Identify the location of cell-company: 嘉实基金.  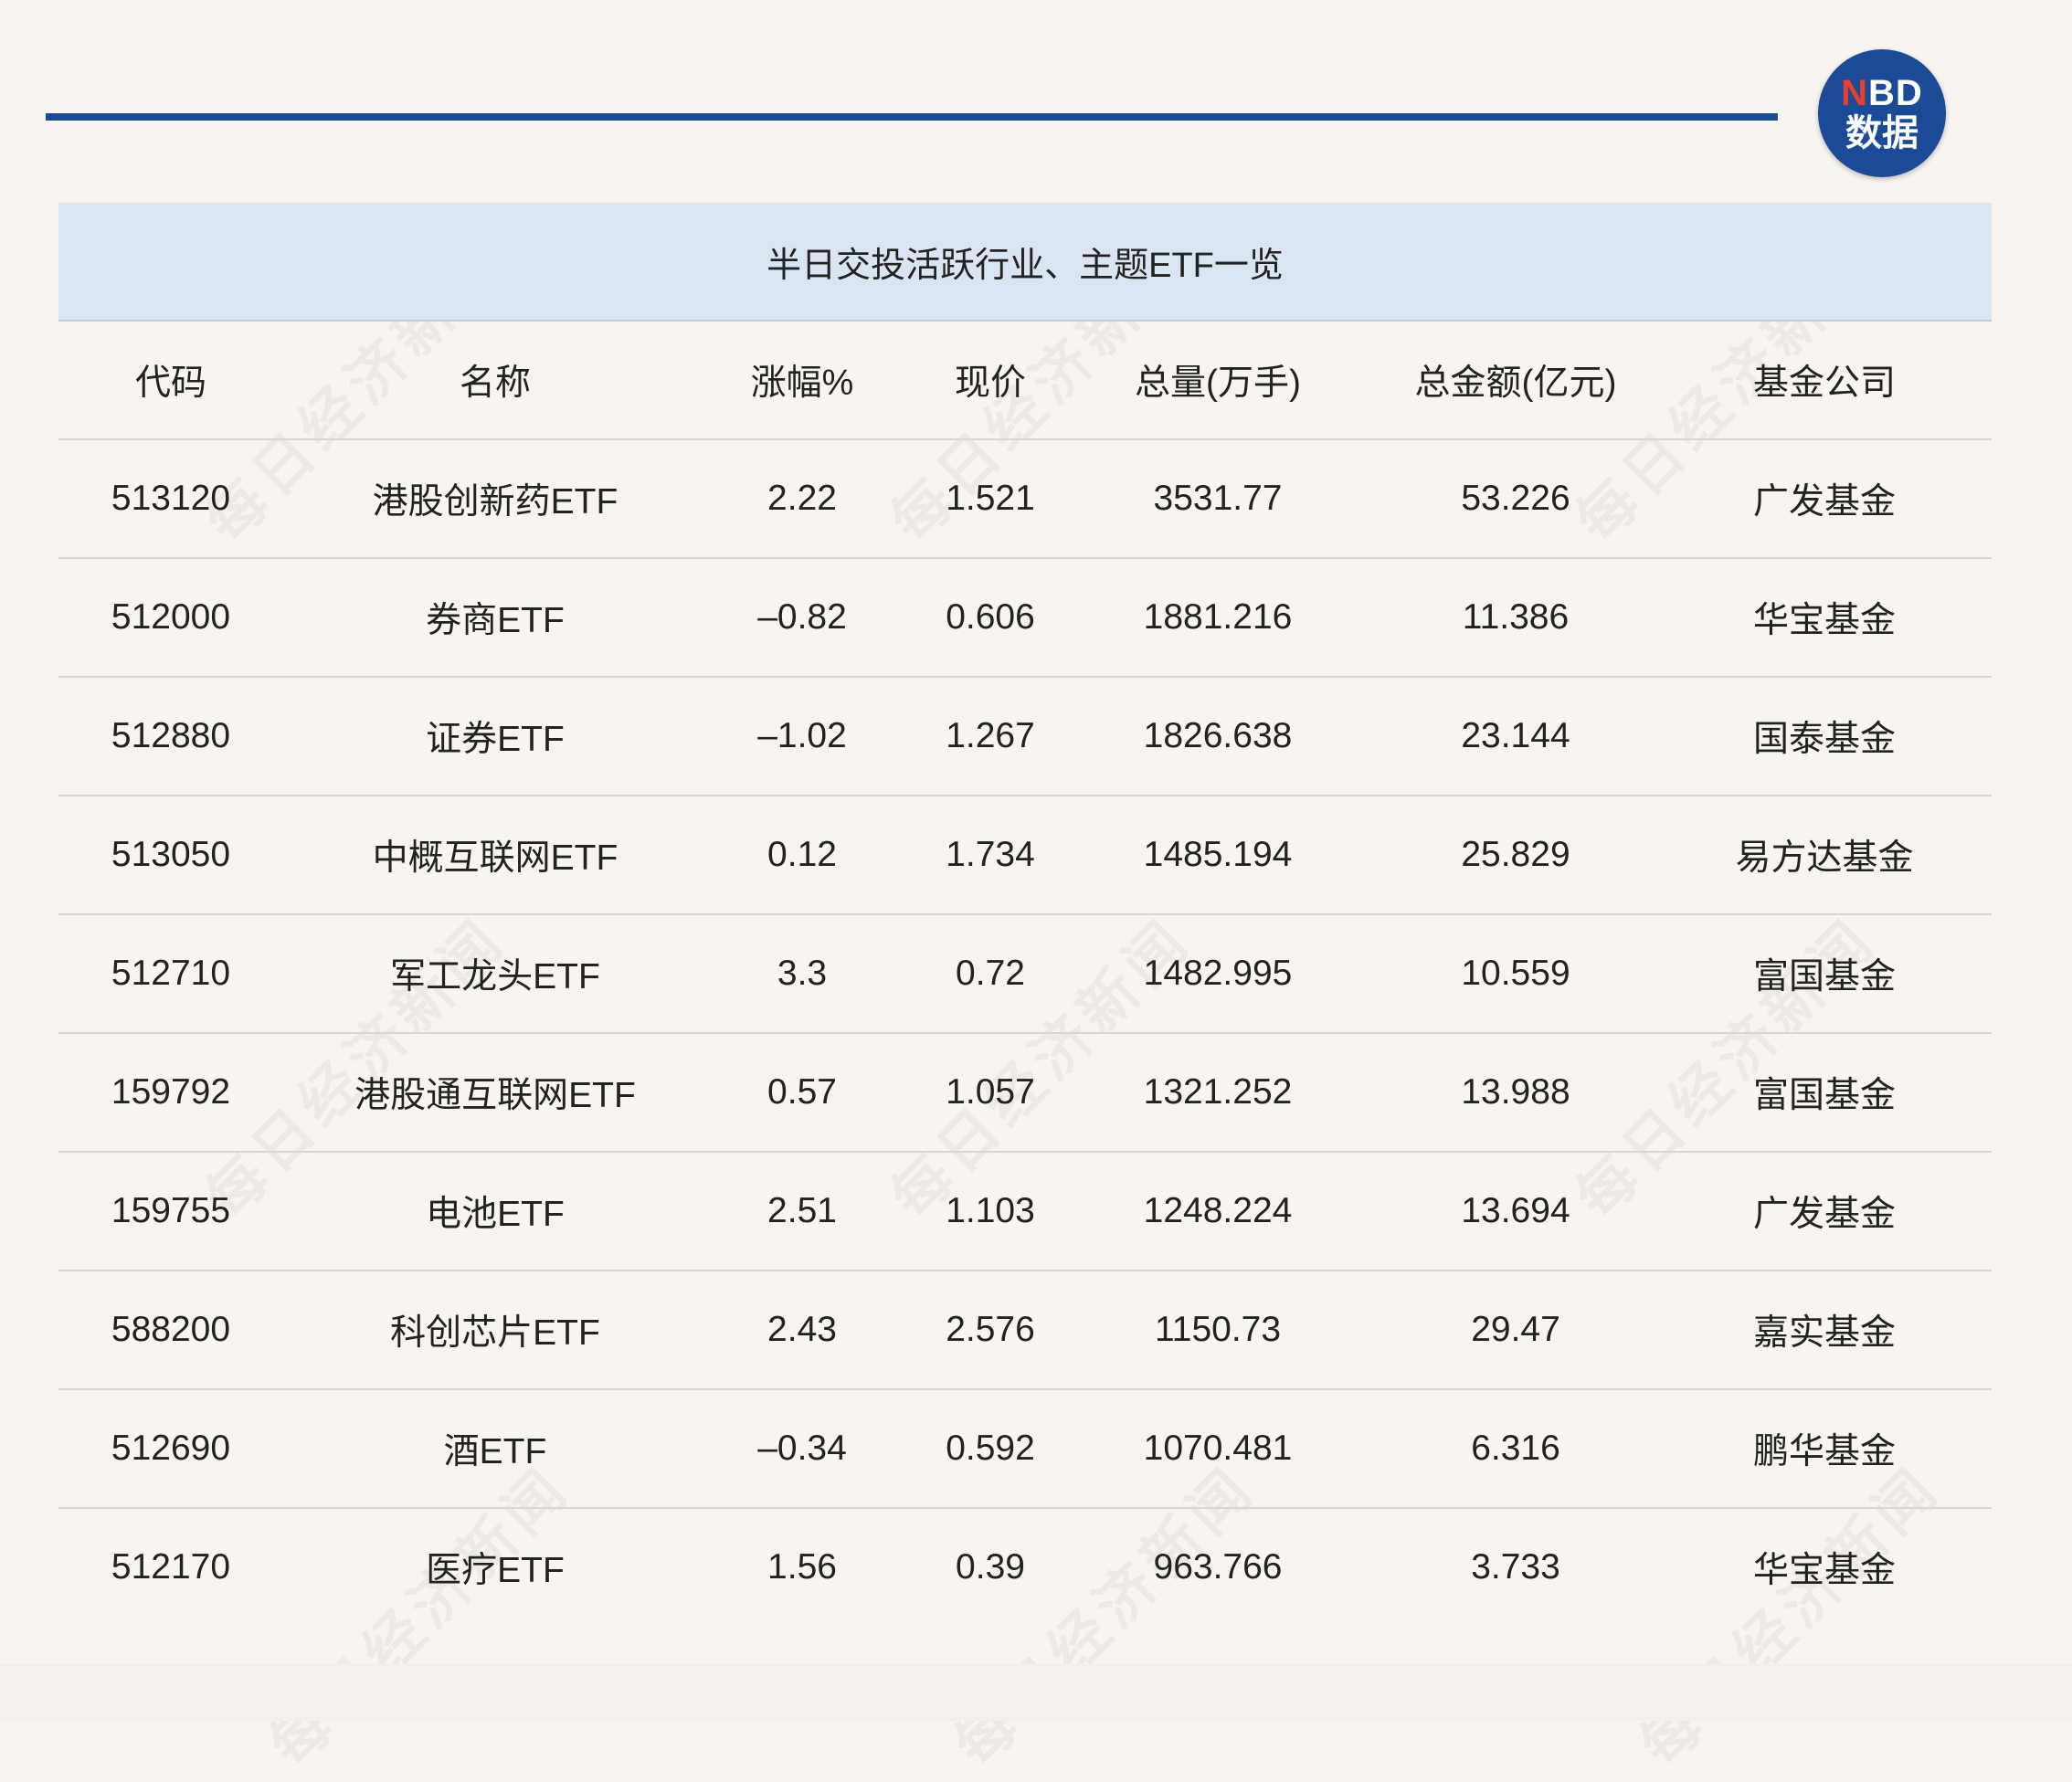
(1824, 1333).